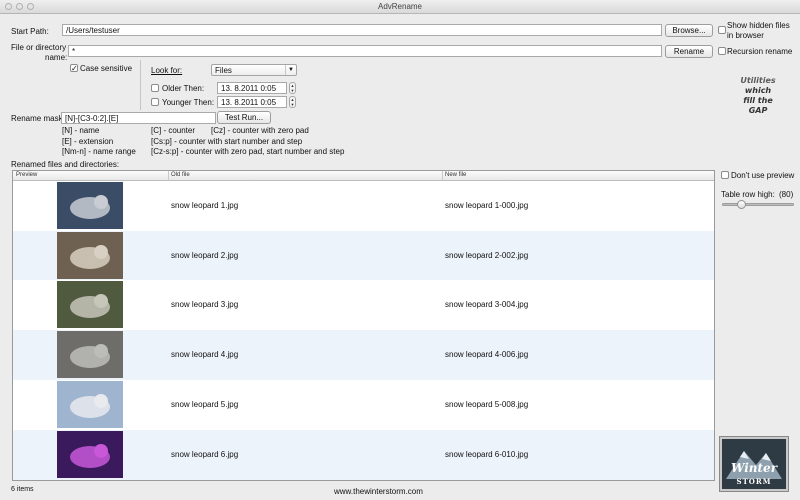  What do you see at coordinates (725, 175) in the screenshot?
I see `dont-preview-checkbox` at bounding box center [725, 175].